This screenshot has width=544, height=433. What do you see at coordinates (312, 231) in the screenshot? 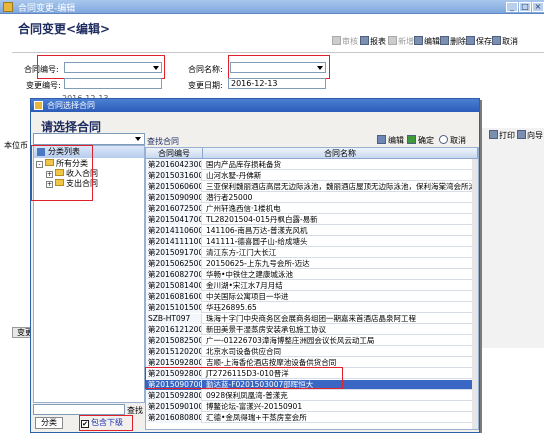
I see `table-row: 第201411060007<号> 141106-南昌万达-普漾克风机` at bounding box center [312, 231].